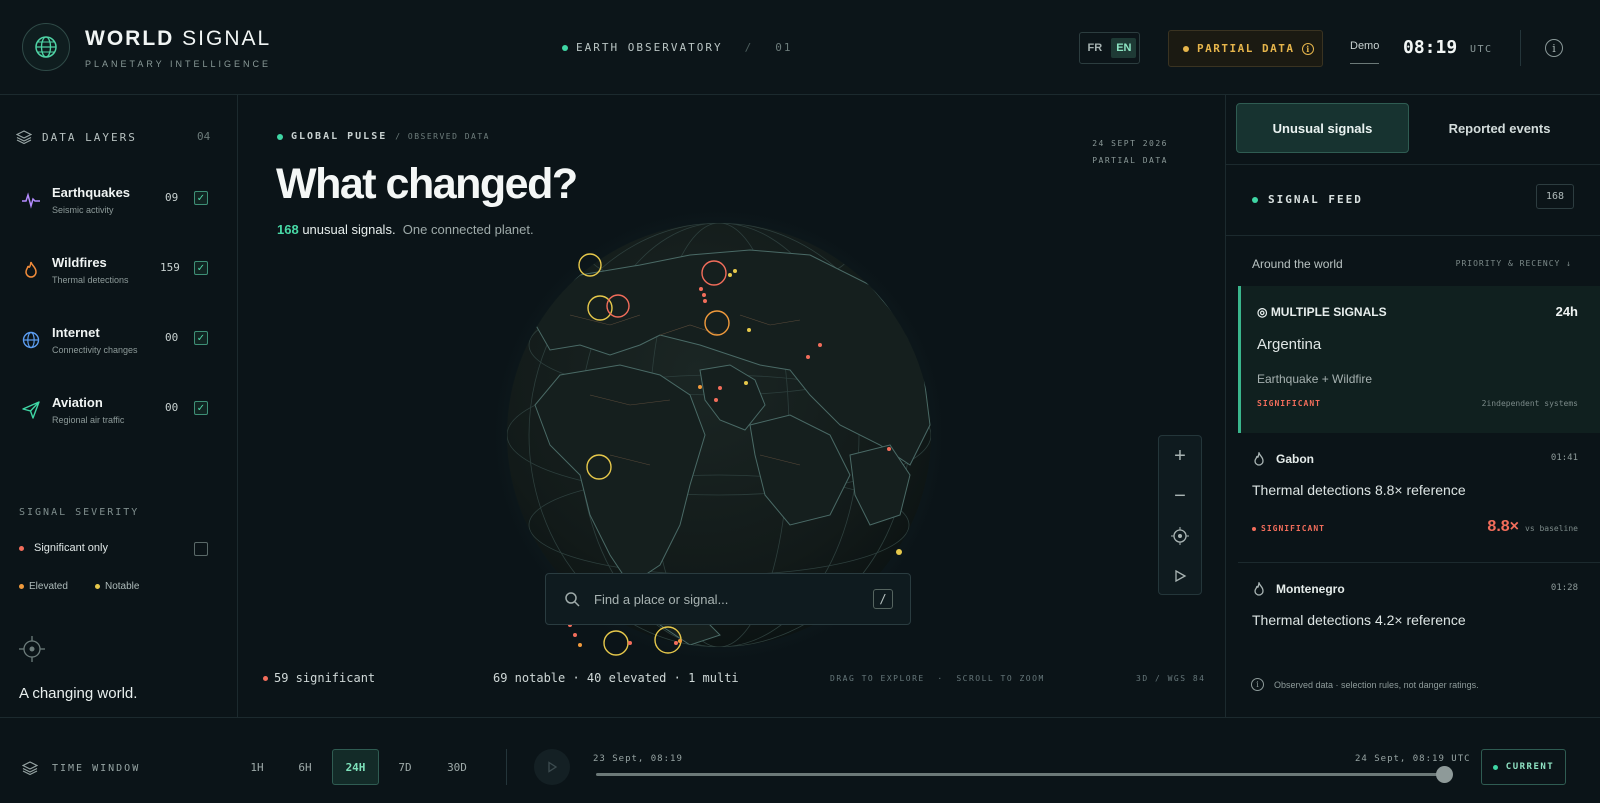  What do you see at coordinates (319, 678) in the screenshot?
I see `significant-count: 59 significant` at bounding box center [319, 678].